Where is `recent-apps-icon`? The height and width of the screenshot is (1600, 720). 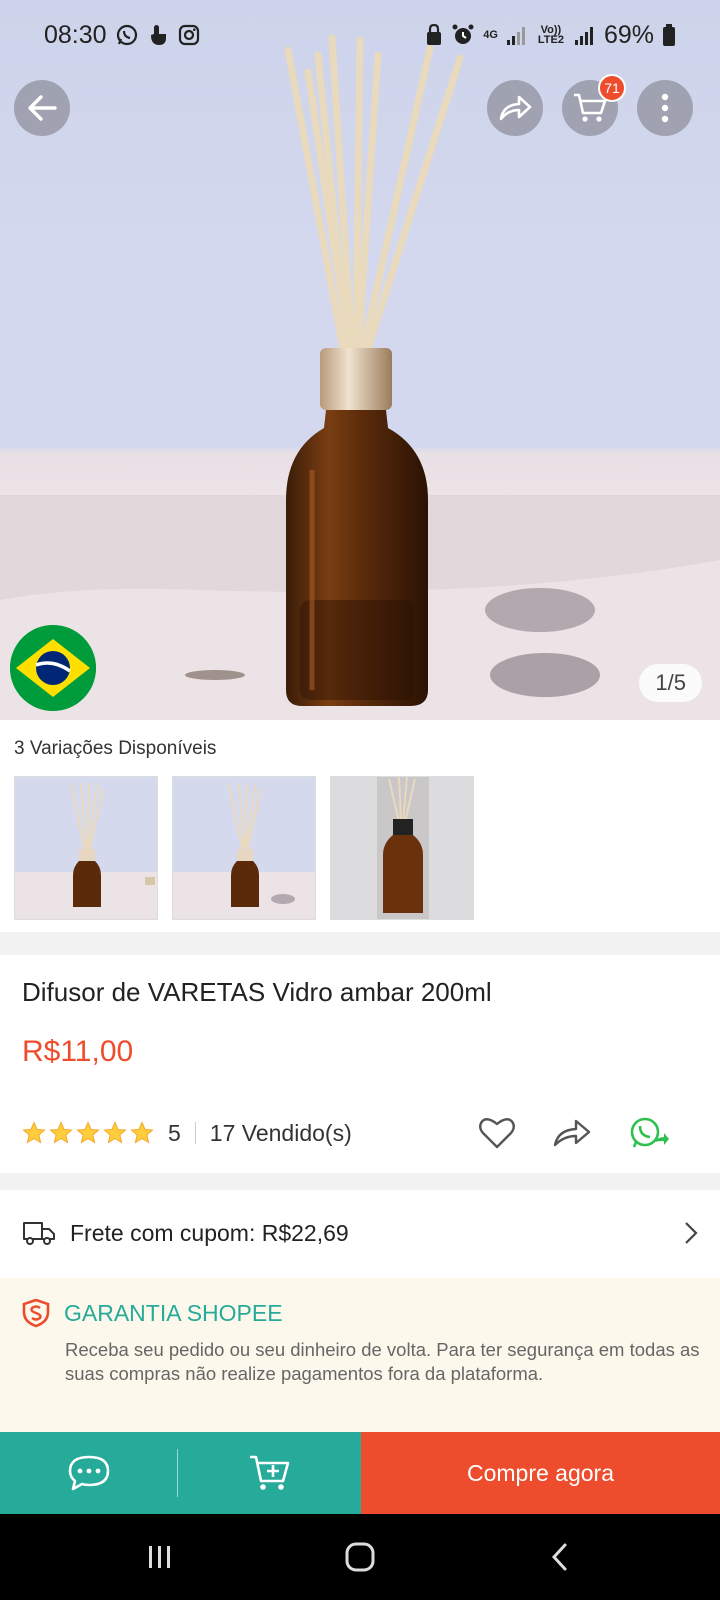
recent-apps-icon is located at coordinates (159, 1557).